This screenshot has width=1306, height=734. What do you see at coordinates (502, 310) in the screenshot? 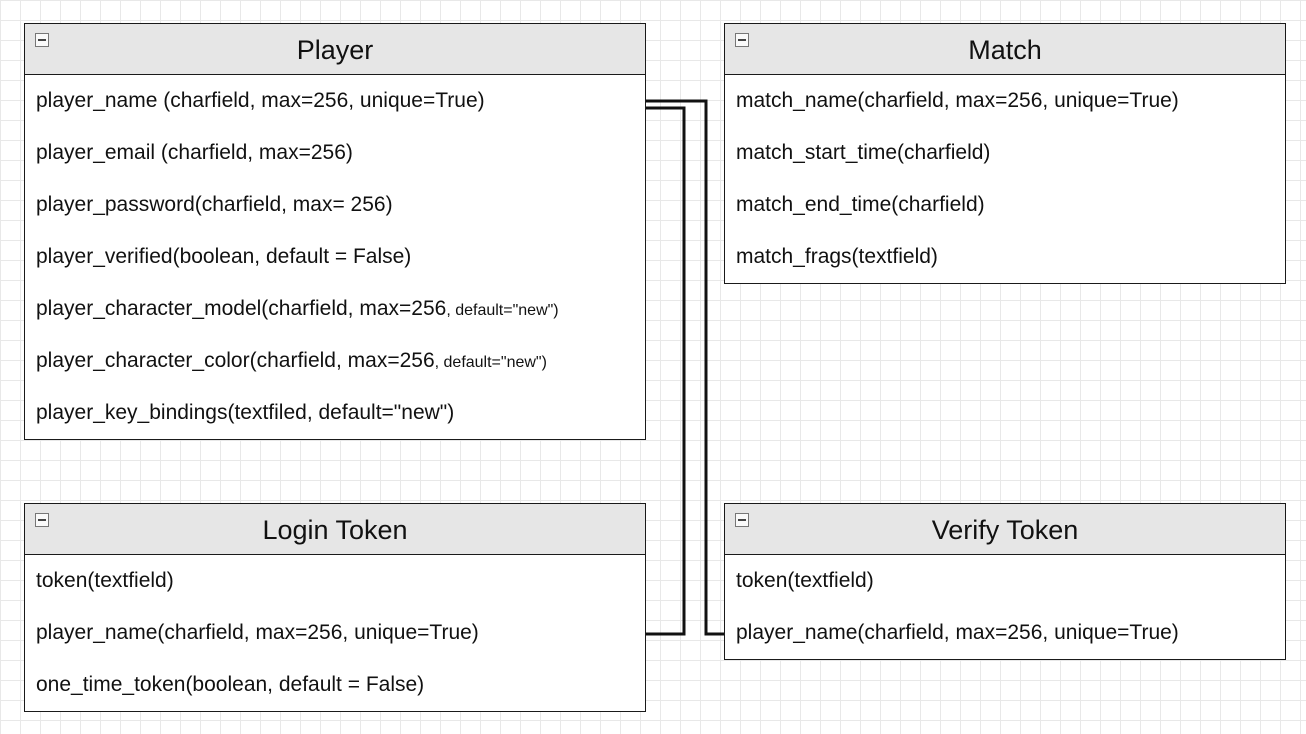
I see `player-field-character-model-default: , default="new")` at bounding box center [502, 310].